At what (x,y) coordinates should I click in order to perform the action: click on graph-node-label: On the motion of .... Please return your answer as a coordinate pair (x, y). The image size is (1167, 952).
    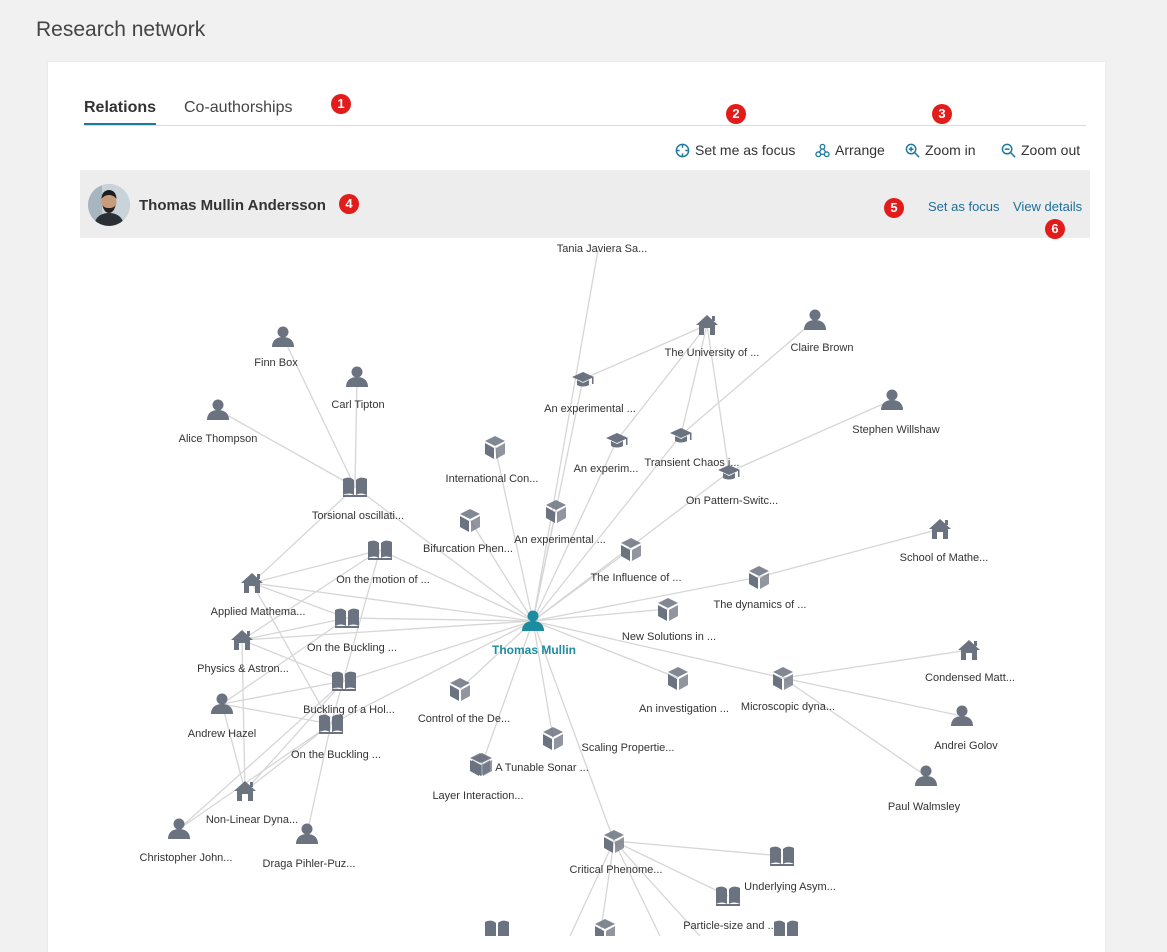
    Looking at the image, I should click on (383, 580).